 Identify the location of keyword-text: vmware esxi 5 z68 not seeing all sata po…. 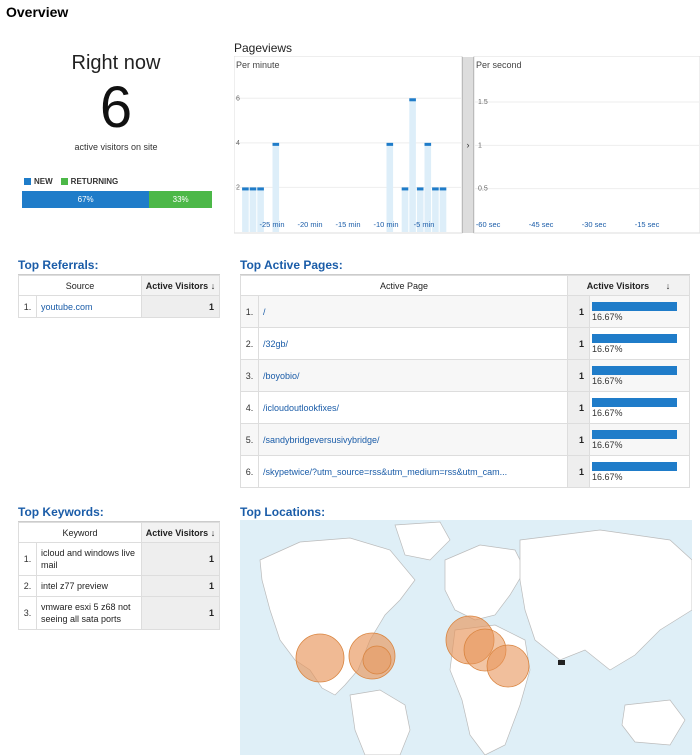
(89, 613).